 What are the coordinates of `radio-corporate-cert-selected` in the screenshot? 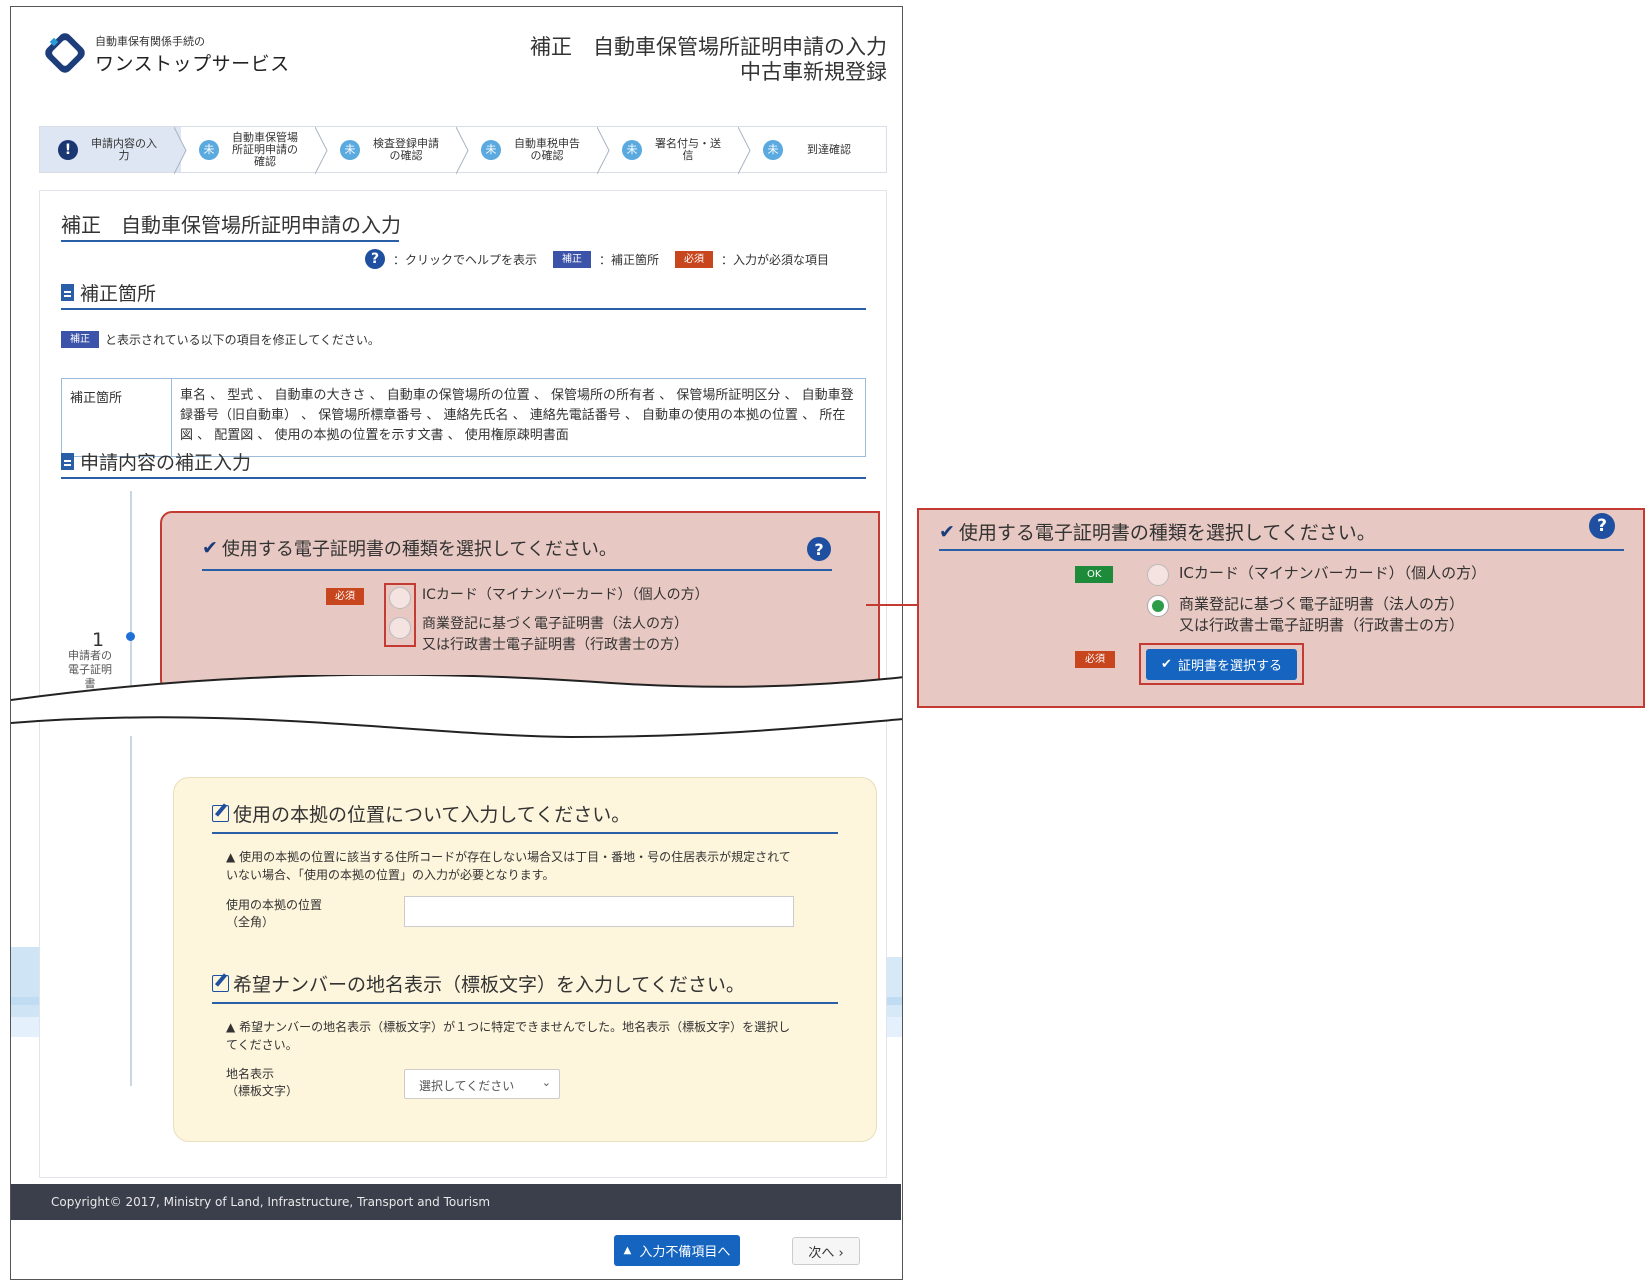 It's located at (1158, 606).